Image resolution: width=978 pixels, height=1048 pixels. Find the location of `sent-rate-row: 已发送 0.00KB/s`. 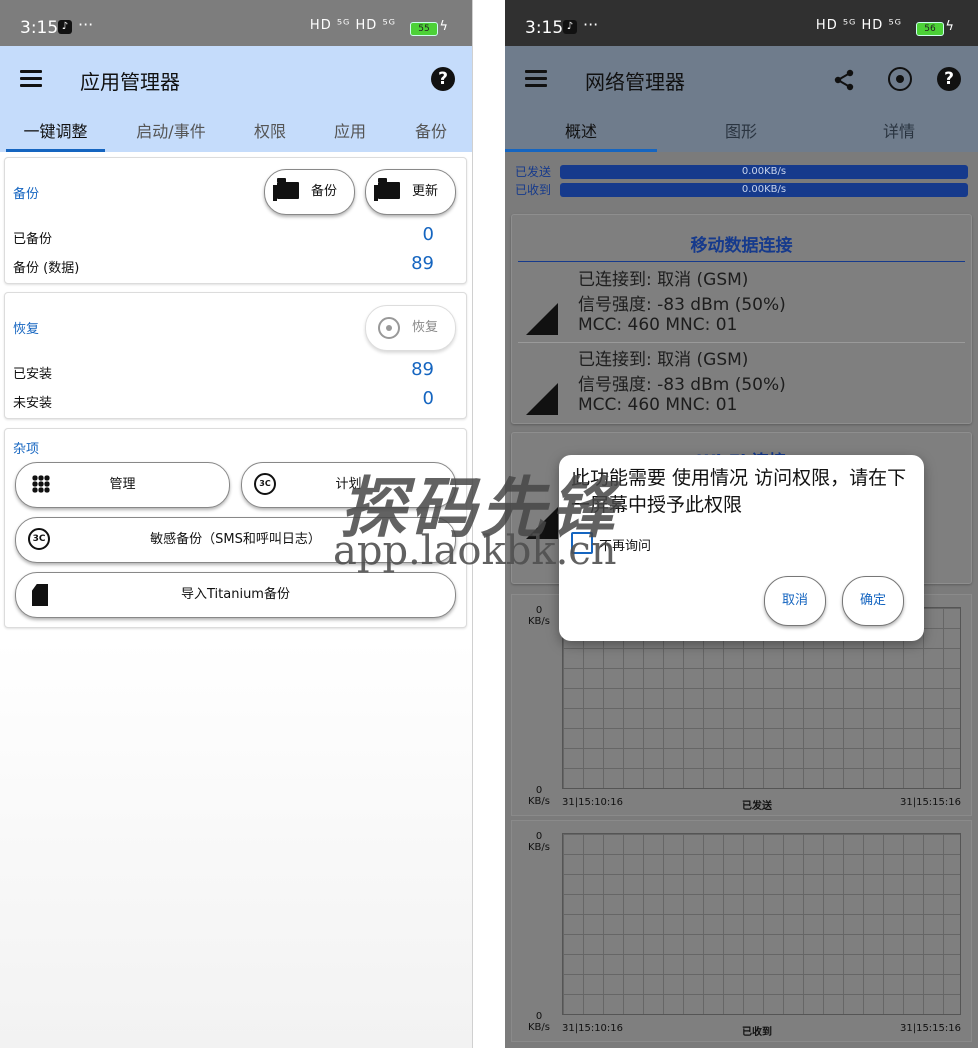

sent-rate-row: 已发送 0.00KB/s is located at coordinates (741, 172).